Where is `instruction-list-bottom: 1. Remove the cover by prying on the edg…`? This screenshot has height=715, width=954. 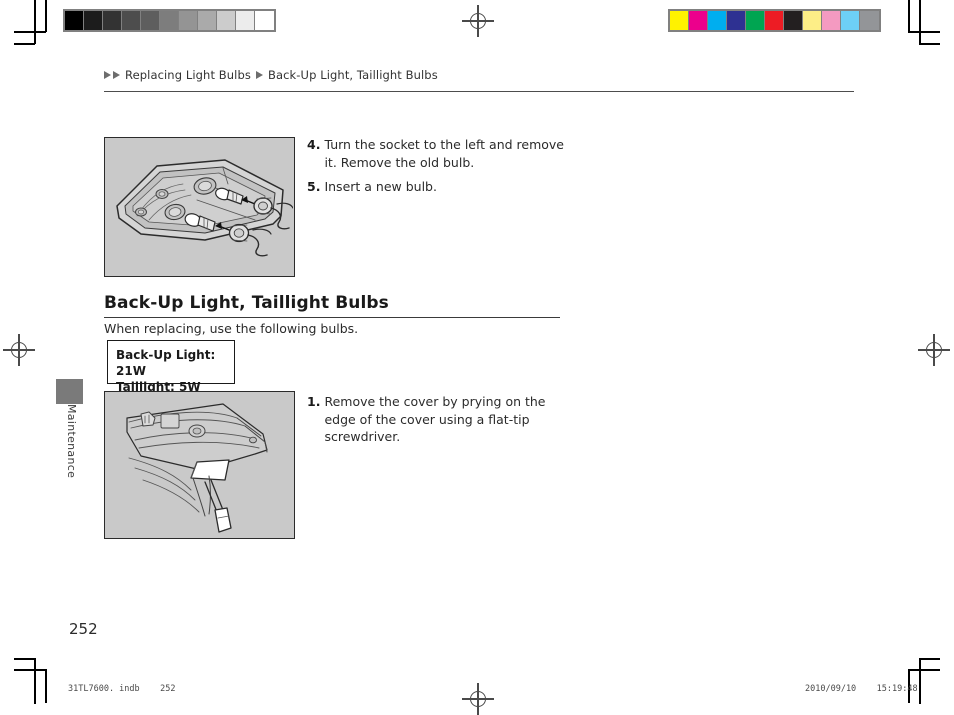 instruction-list-bottom: 1. Remove the cover by prying on the edg… is located at coordinates (434, 419).